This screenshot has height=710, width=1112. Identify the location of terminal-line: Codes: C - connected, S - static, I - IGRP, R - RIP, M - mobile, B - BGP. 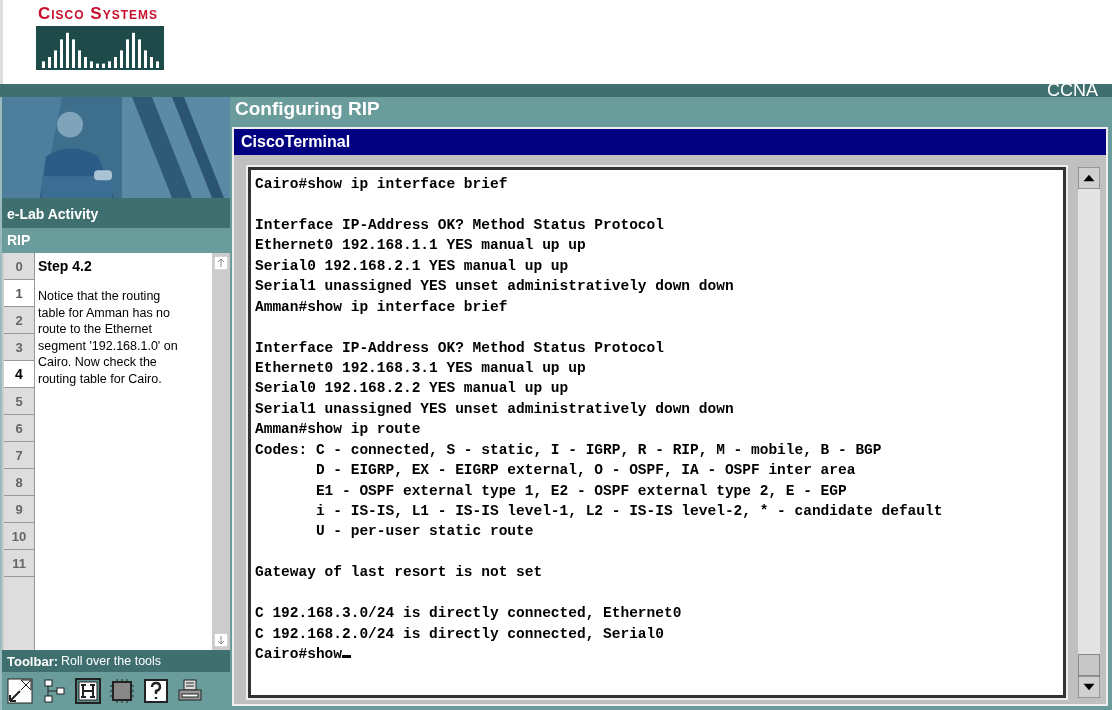
(569, 450).